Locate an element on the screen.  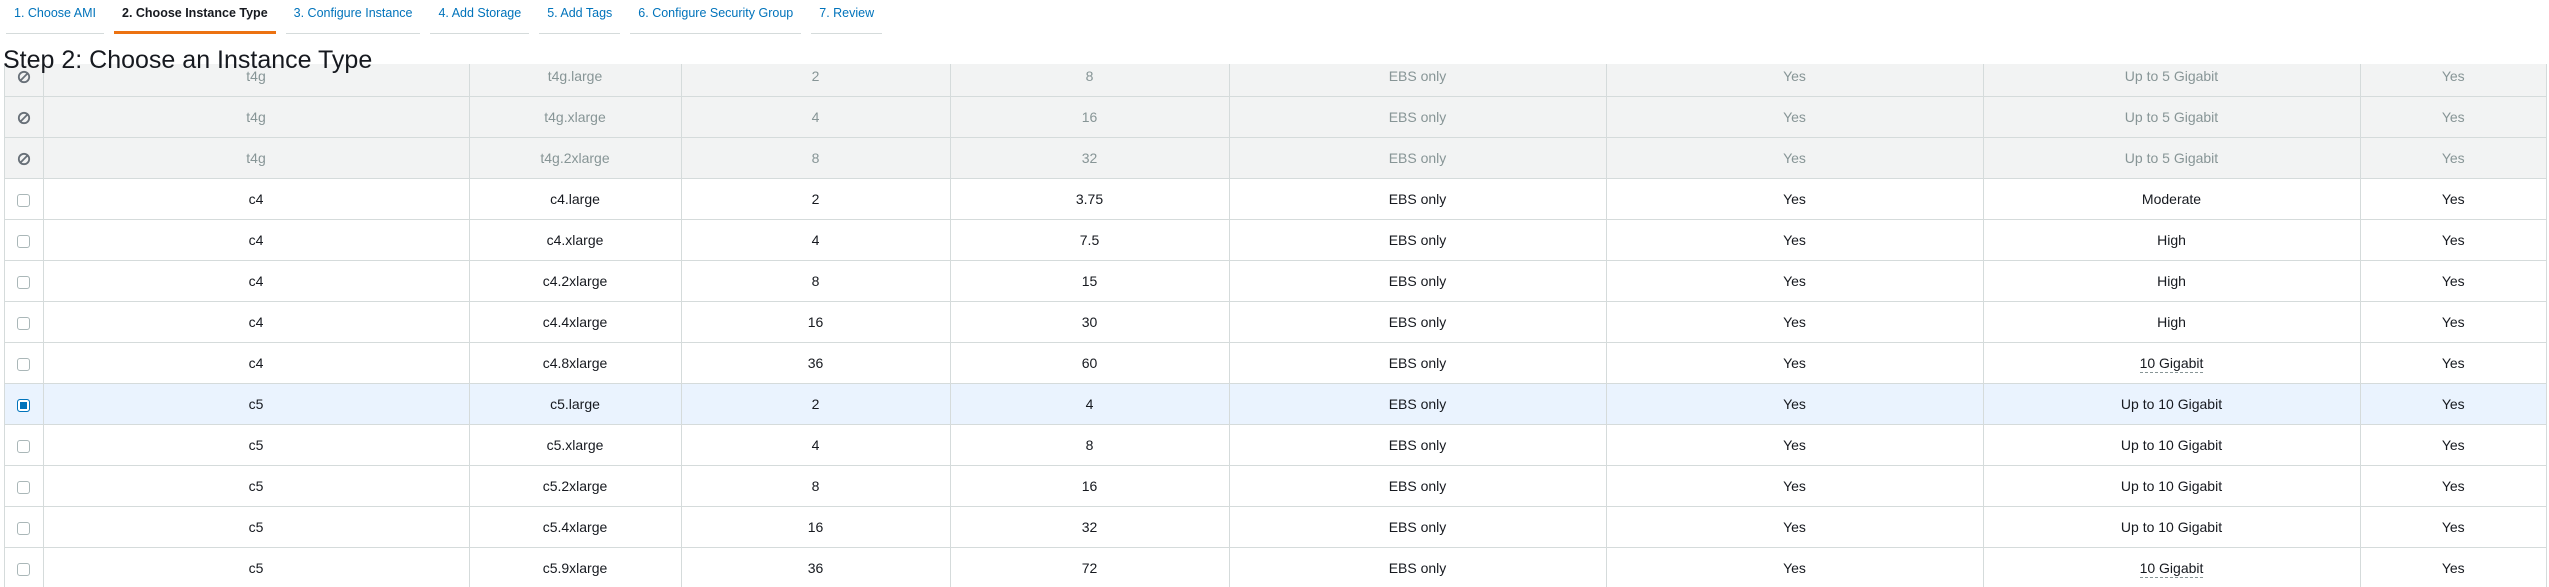
network-performance-cell-text: Up to 10 Gigabit is located at coordinates (2171, 445).